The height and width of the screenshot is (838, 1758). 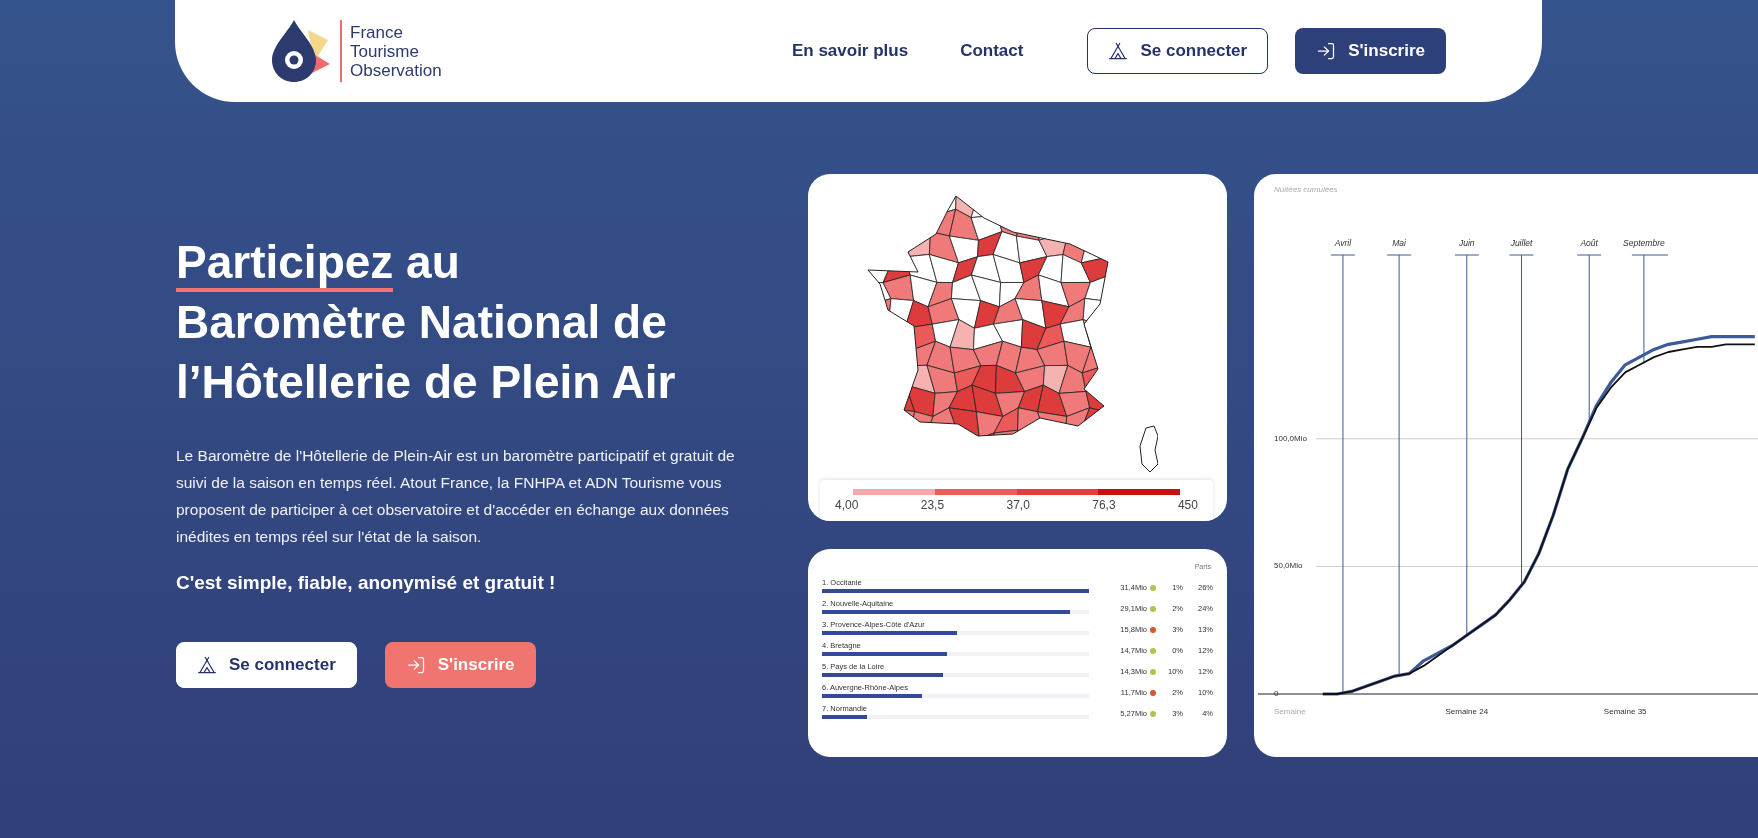 I want to click on month-label: Mai, so click(x=1399, y=243).